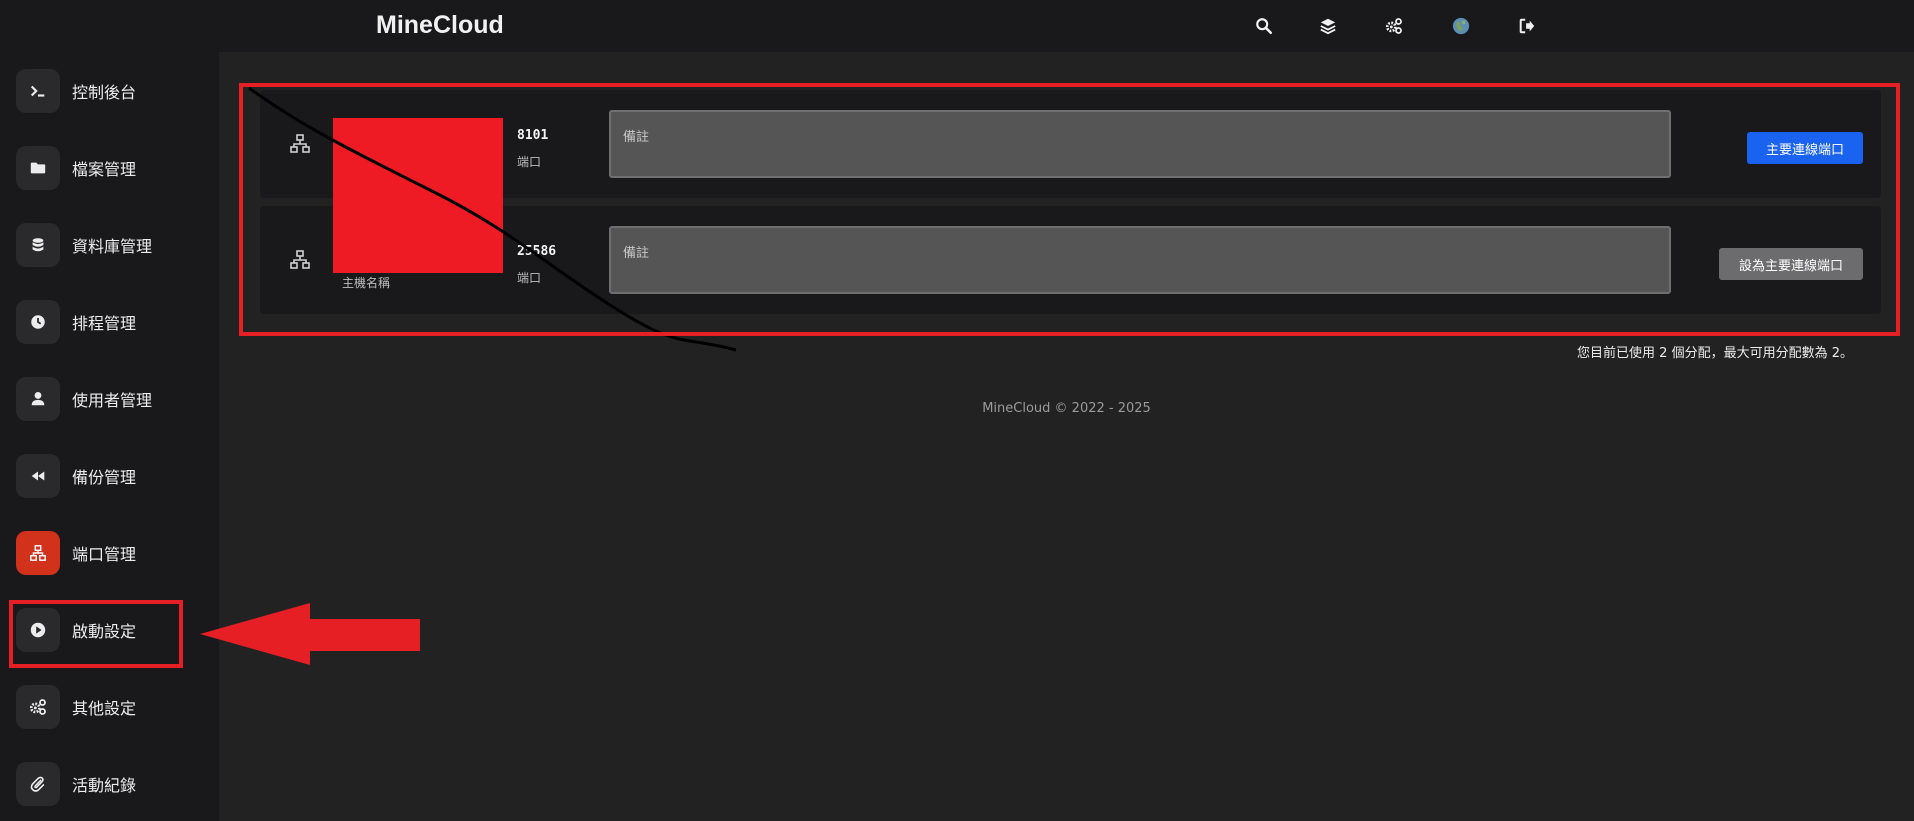 This screenshot has width=1914, height=821. Describe the element at coordinates (1461, 26) in the screenshot. I see `globe-avatar-icon` at that location.